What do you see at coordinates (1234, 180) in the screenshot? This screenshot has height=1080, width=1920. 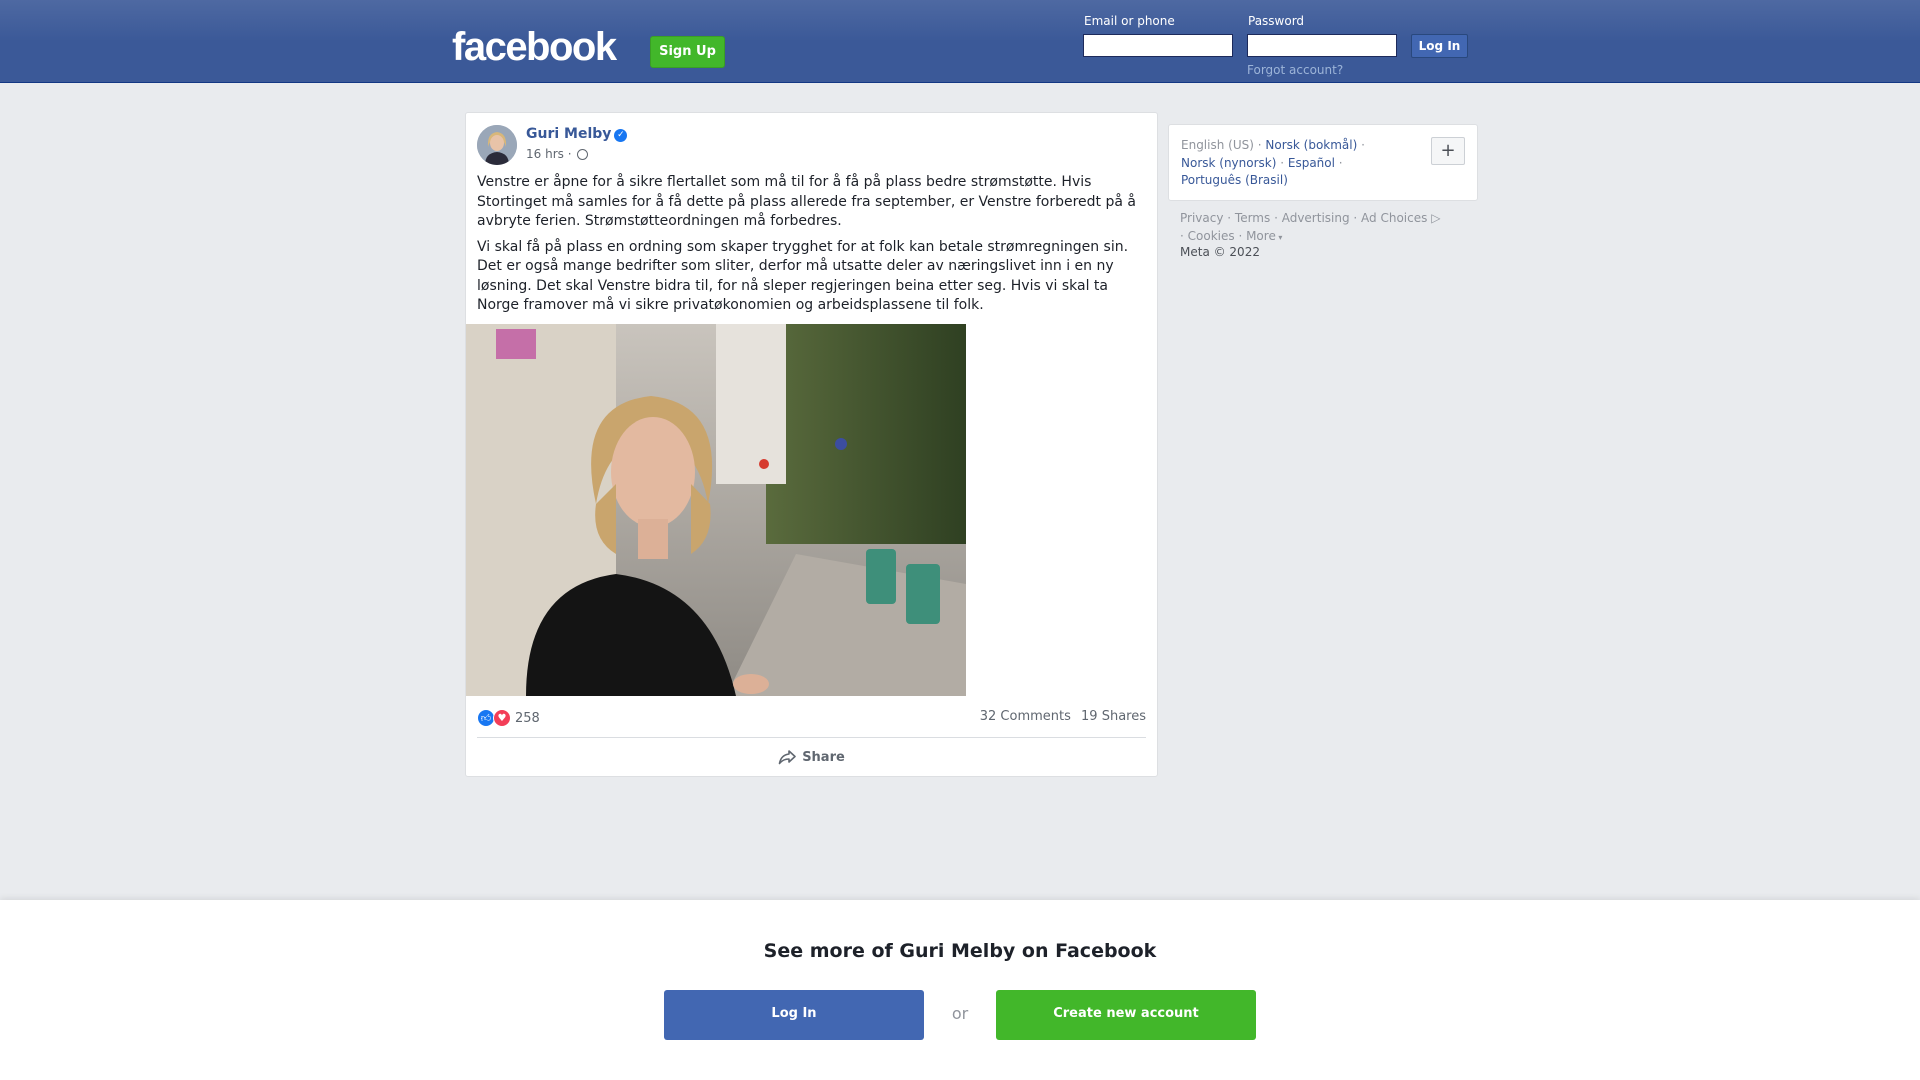 I see `language-link: Português (Brasil)` at bounding box center [1234, 180].